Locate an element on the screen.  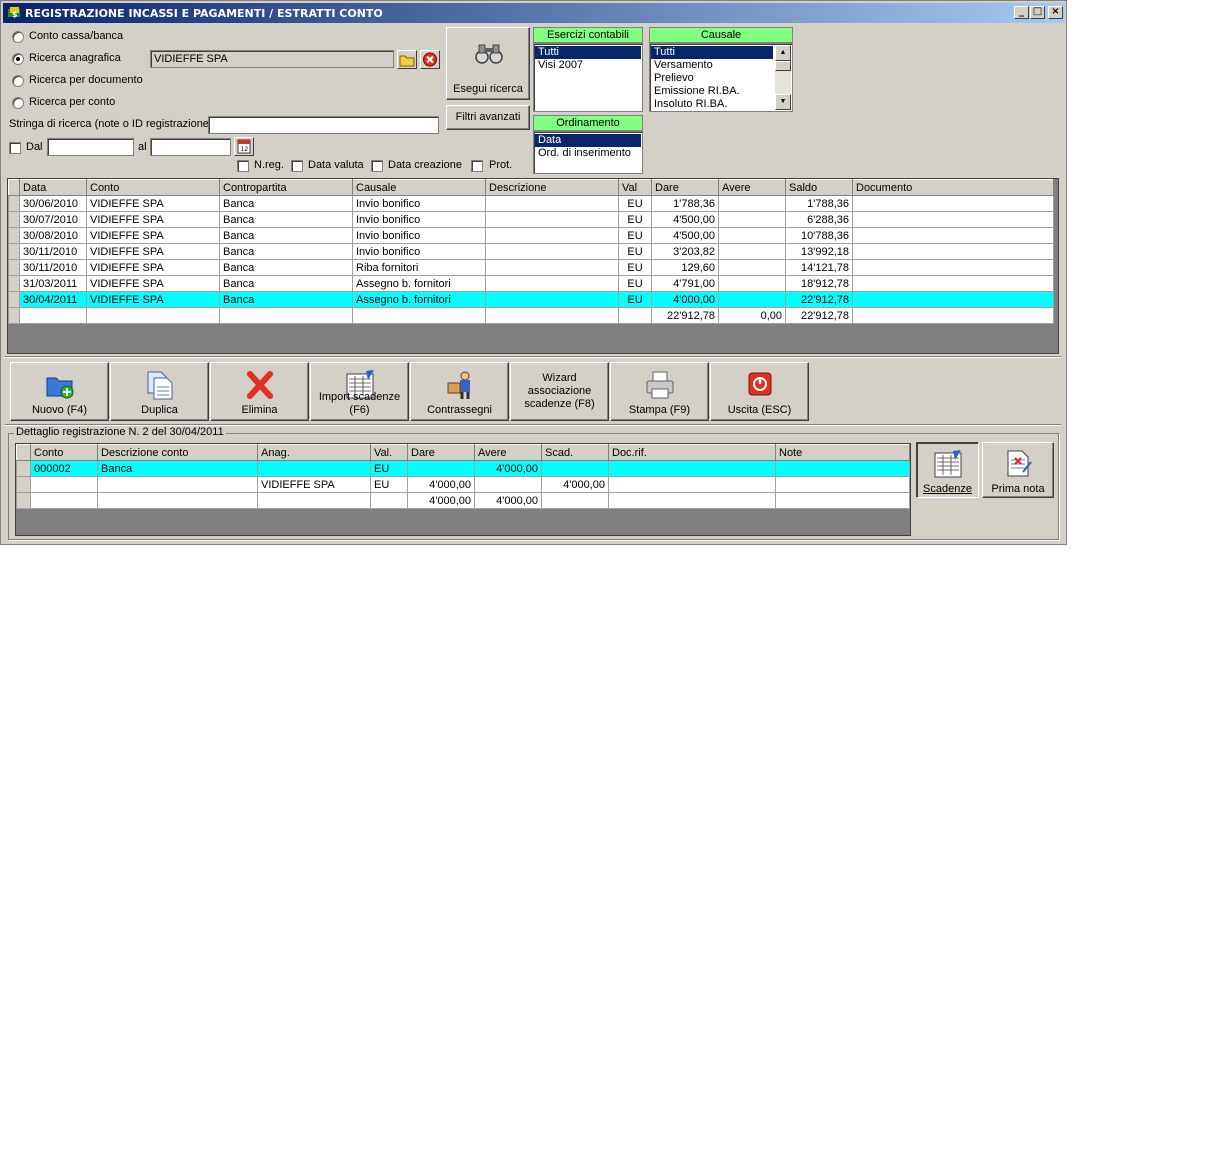
scroll-down-icon: ▼ is located at coordinates (783, 102).